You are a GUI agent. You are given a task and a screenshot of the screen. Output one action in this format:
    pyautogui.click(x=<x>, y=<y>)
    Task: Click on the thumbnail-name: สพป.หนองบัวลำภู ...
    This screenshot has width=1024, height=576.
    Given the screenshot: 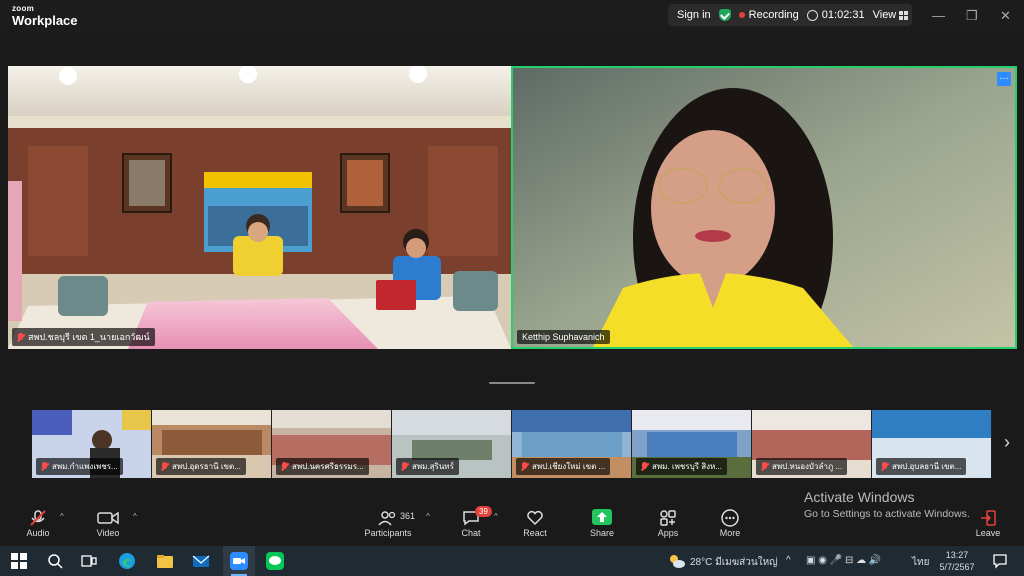 What is the action you would take?
    pyautogui.click(x=807, y=466)
    